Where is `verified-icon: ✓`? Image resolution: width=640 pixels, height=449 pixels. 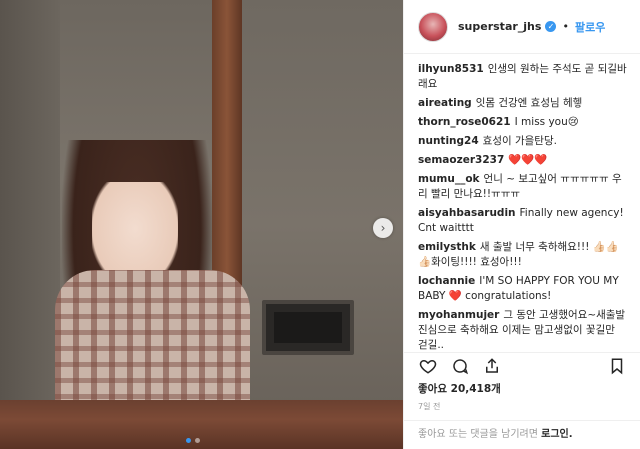 verified-icon: ✓ is located at coordinates (551, 26).